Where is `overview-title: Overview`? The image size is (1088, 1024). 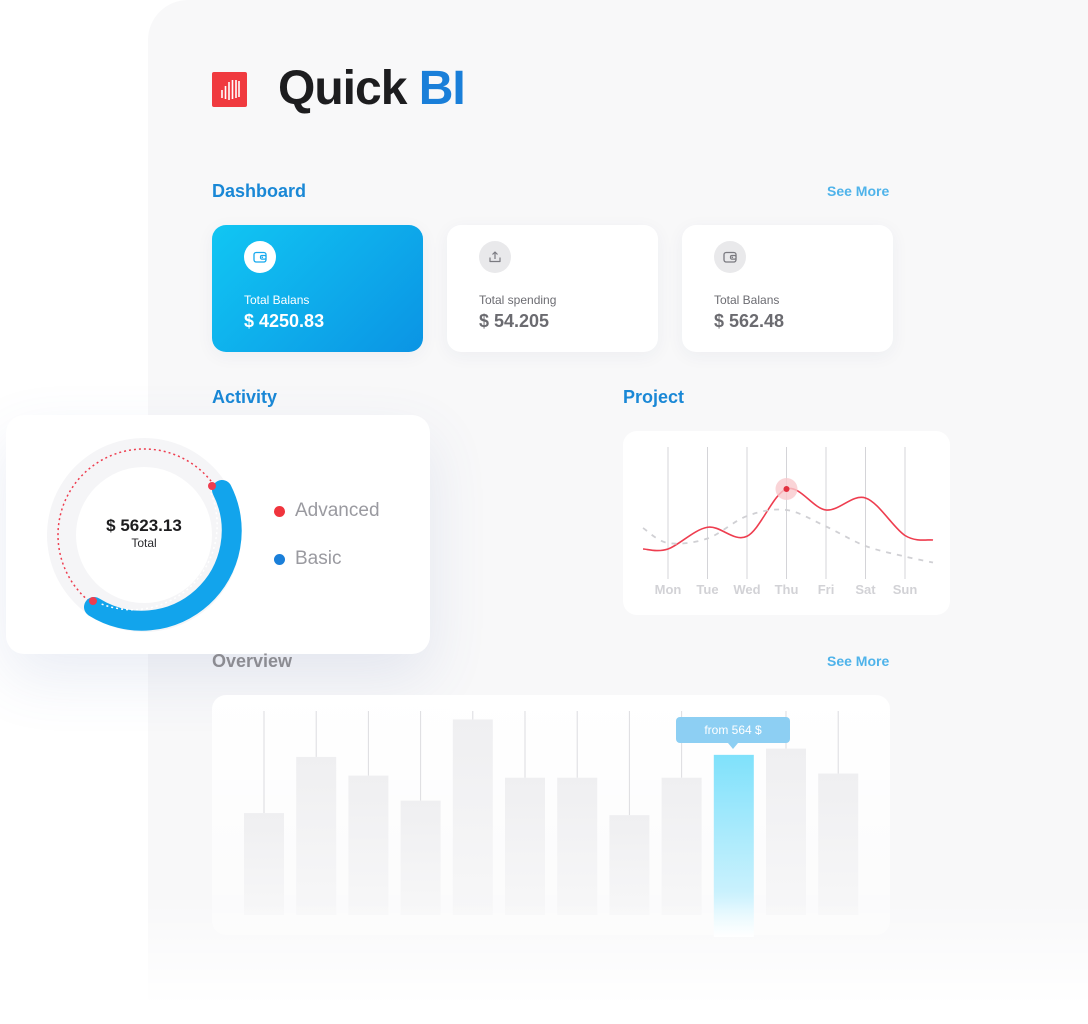
overview-title: Overview is located at coordinates (252, 661).